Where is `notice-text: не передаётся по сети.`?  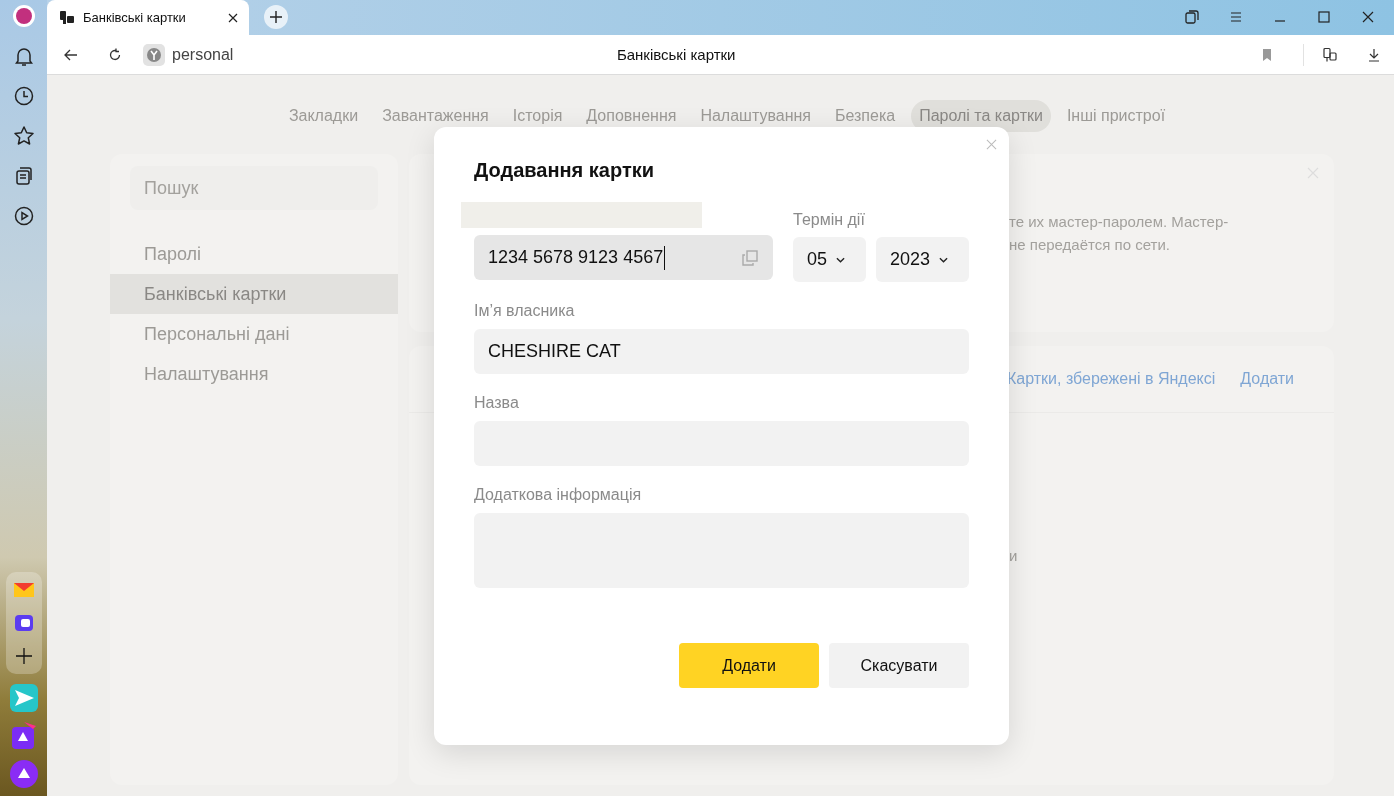
notice-text: не передаётся по сети. is located at coordinates (1090, 245).